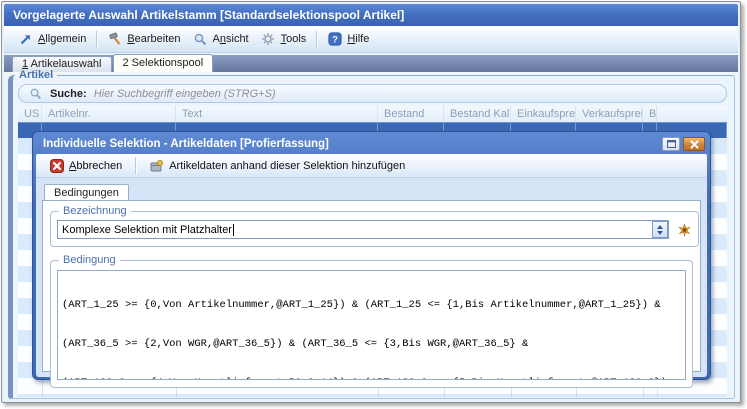 The width and height of the screenshot is (747, 409). Describe the element at coordinates (660, 226) in the screenshot. I see `spinner-up-icon` at that location.